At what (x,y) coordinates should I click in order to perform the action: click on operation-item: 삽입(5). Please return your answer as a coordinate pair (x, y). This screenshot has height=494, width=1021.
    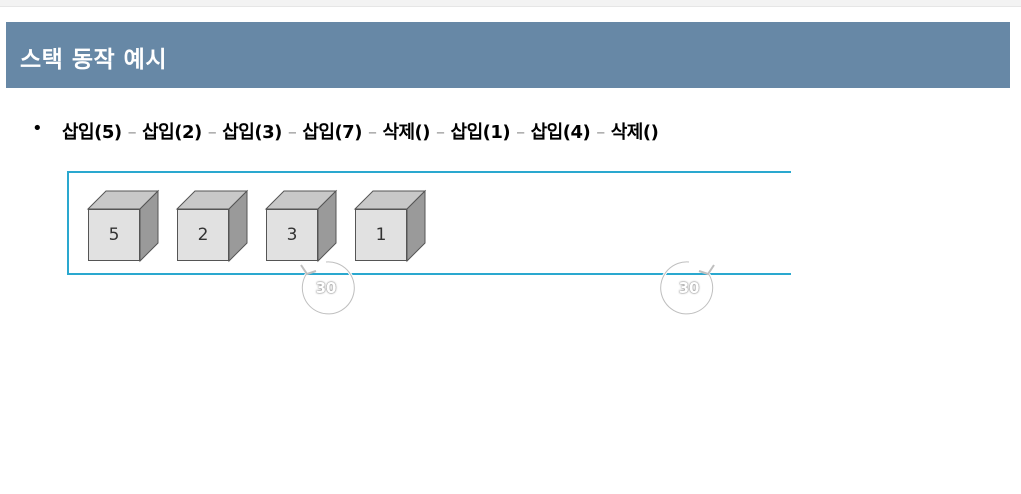
    Looking at the image, I should click on (92, 132).